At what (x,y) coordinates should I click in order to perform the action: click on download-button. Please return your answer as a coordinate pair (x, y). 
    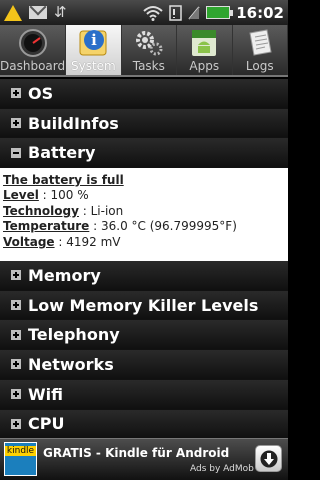
    Looking at the image, I should click on (268, 458).